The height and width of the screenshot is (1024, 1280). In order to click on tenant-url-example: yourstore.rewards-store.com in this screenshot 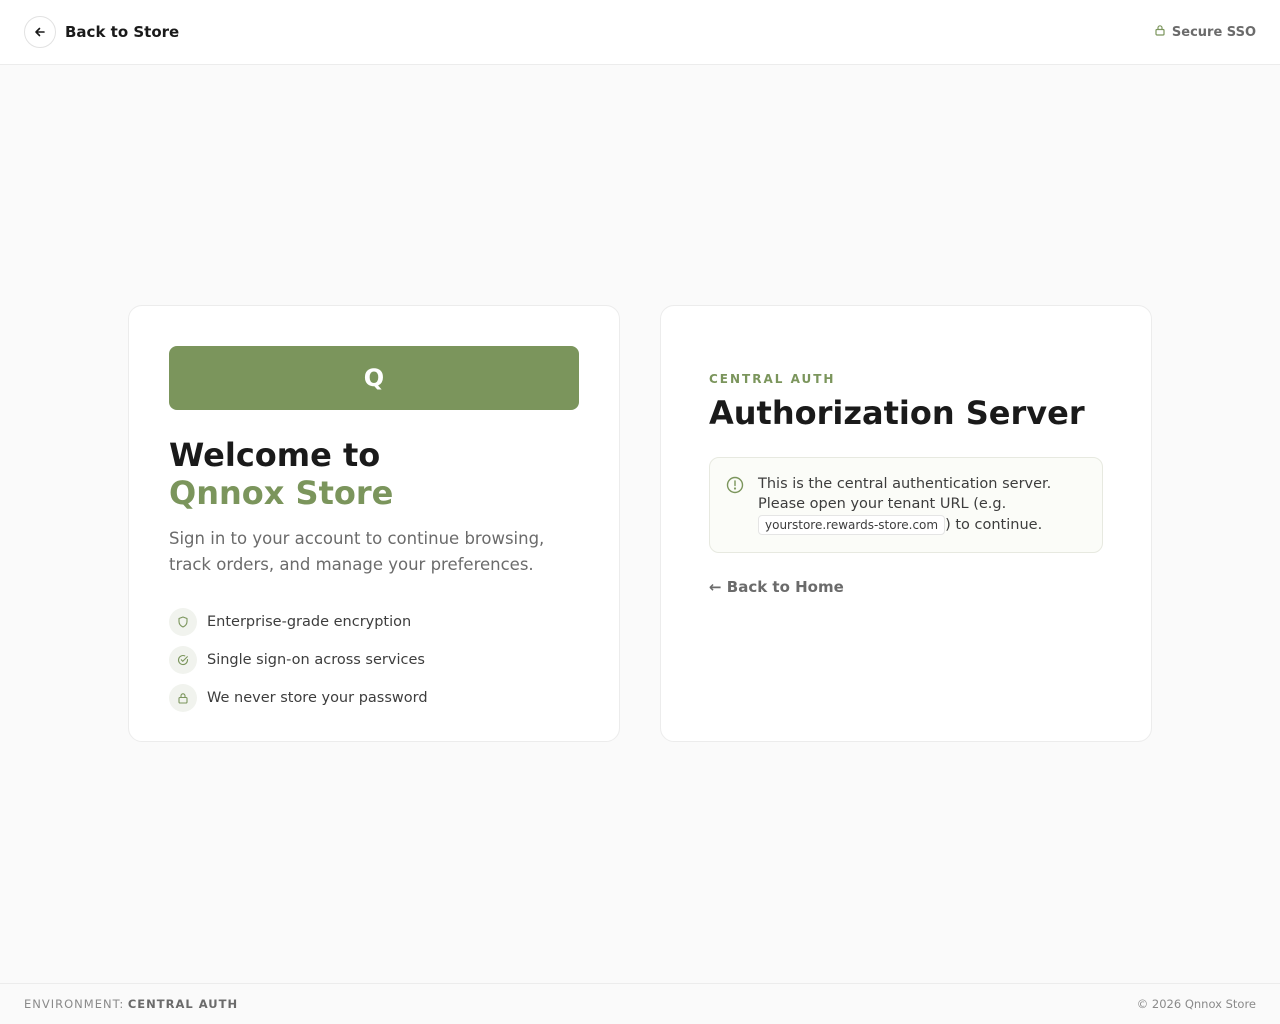, I will do `click(852, 525)`.